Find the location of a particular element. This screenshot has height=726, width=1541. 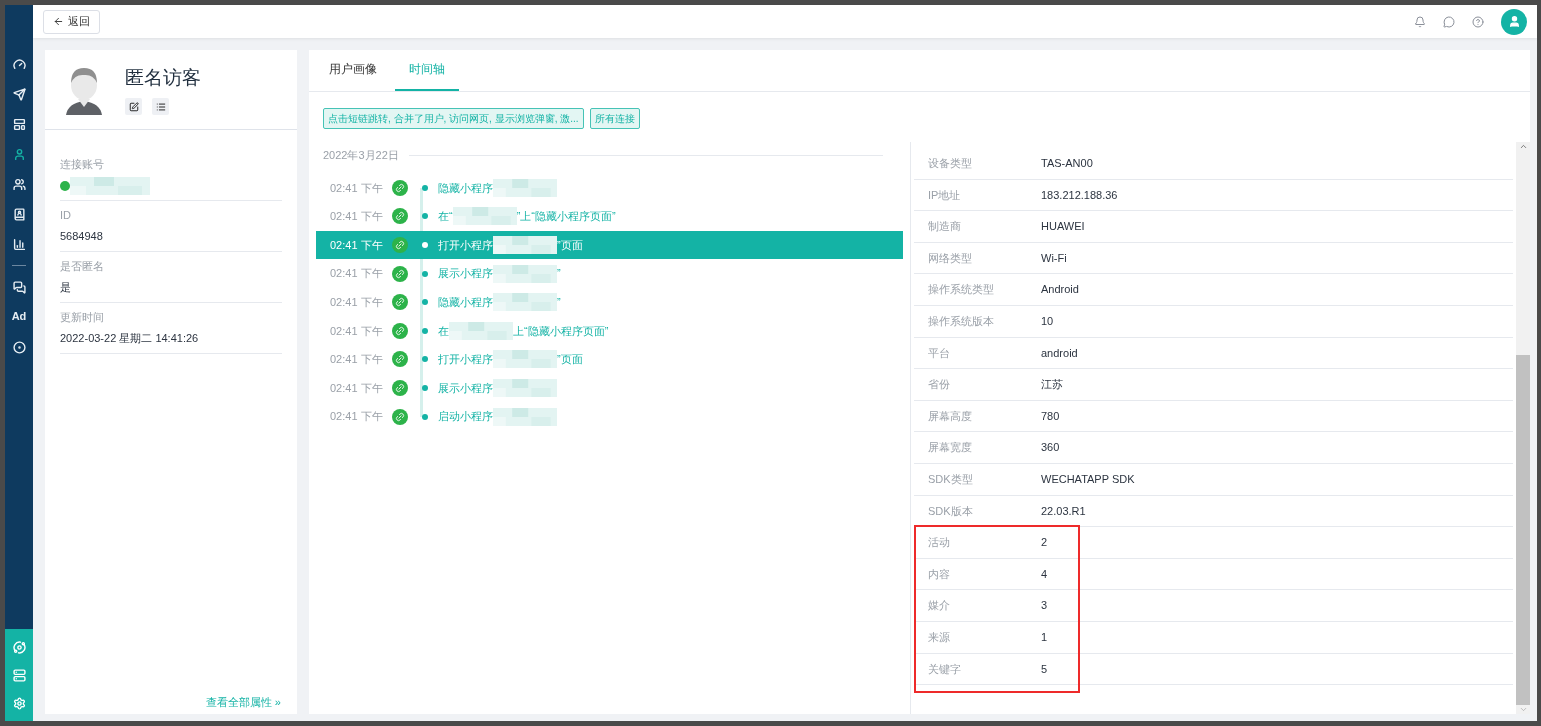

property-label: 制造商 is located at coordinates (945, 227).